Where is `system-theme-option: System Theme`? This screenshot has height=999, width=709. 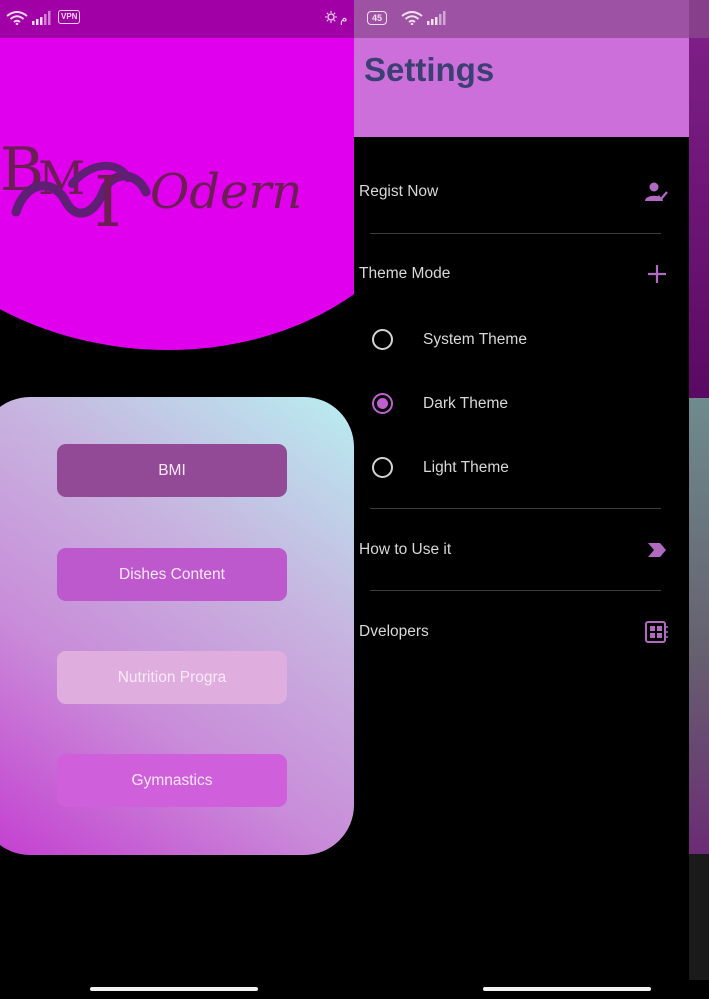
system-theme-option: System Theme is located at coordinates (521, 340).